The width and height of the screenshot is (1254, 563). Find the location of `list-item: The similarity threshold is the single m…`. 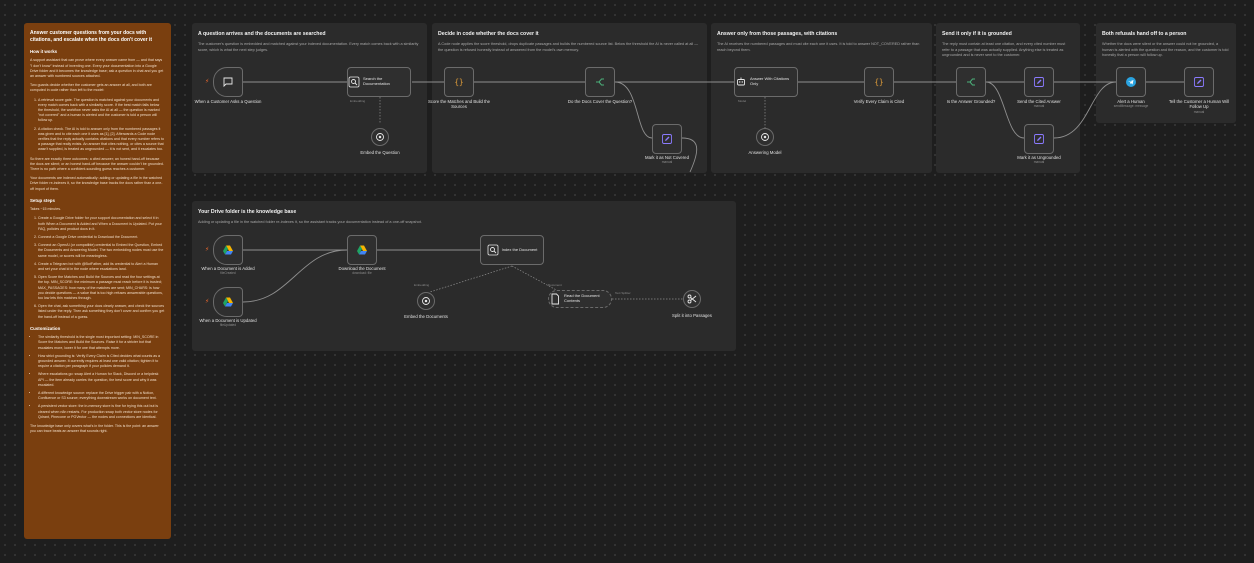

list-item: The similarity threshold is the single m… is located at coordinates (101, 343).